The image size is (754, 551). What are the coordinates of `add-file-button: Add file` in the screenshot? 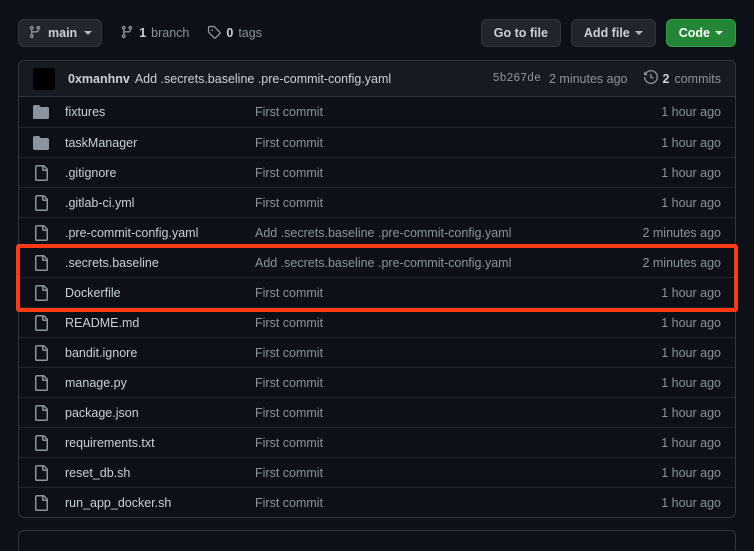 It's located at (613, 33).